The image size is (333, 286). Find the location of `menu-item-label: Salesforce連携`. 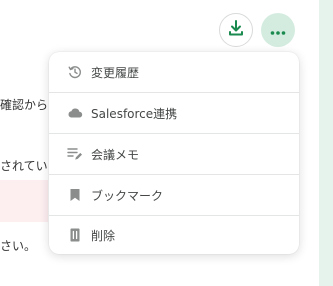

menu-item-label: Salesforce連携 is located at coordinates (134, 113).